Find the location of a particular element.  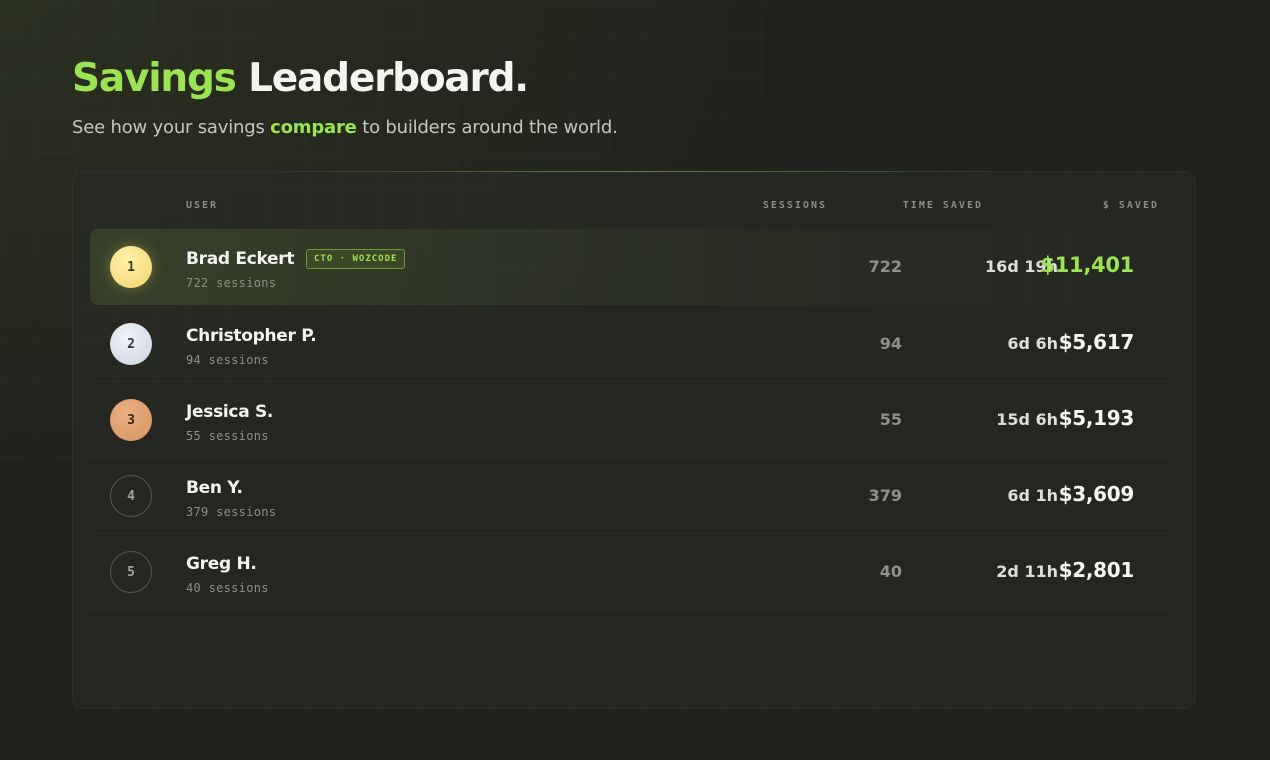

sessions-value: 55 is located at coordinates (890, 419).